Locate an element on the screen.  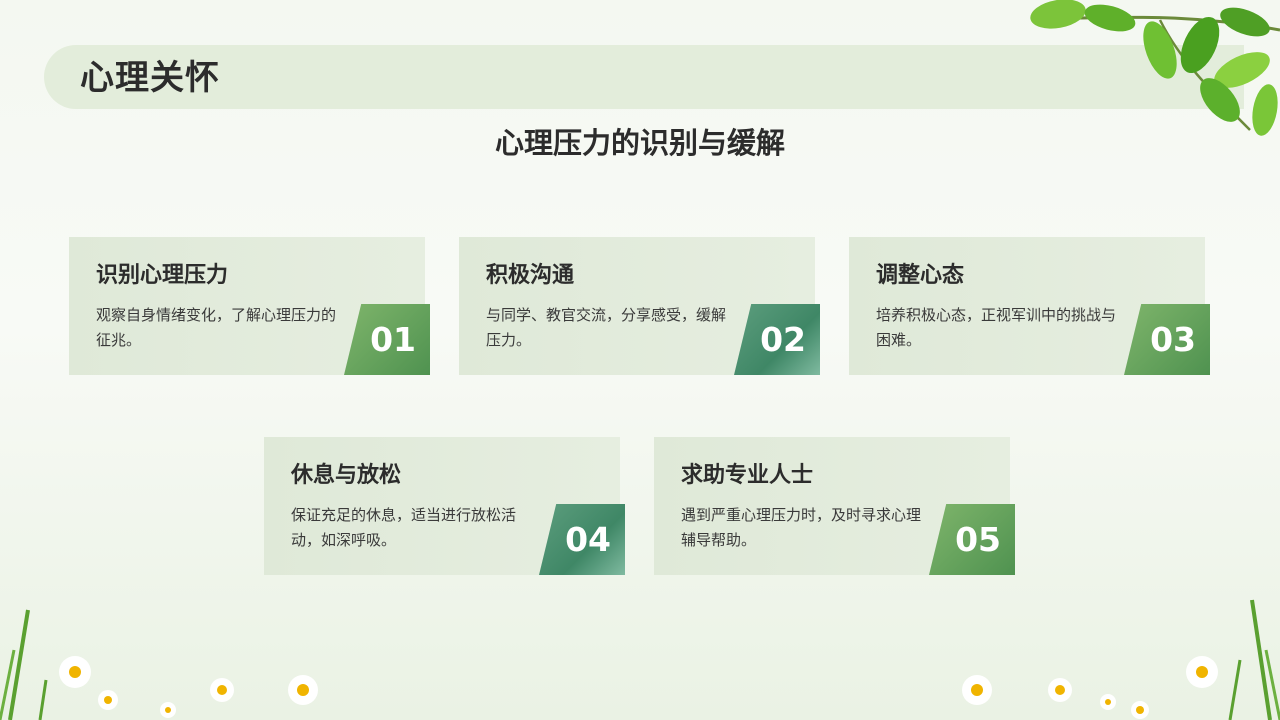
card-rest-relax: 休息与放松 保证充足的休息，适当进行放松活动，如深呼吸。 04 is located at coordinates (444, 506).